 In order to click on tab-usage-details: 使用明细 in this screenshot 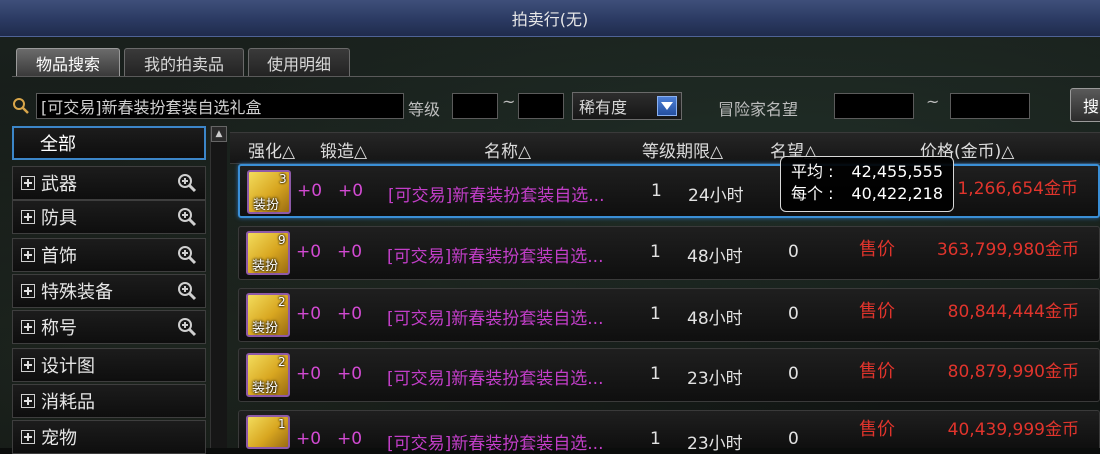, I will do `click(299, 62)`.